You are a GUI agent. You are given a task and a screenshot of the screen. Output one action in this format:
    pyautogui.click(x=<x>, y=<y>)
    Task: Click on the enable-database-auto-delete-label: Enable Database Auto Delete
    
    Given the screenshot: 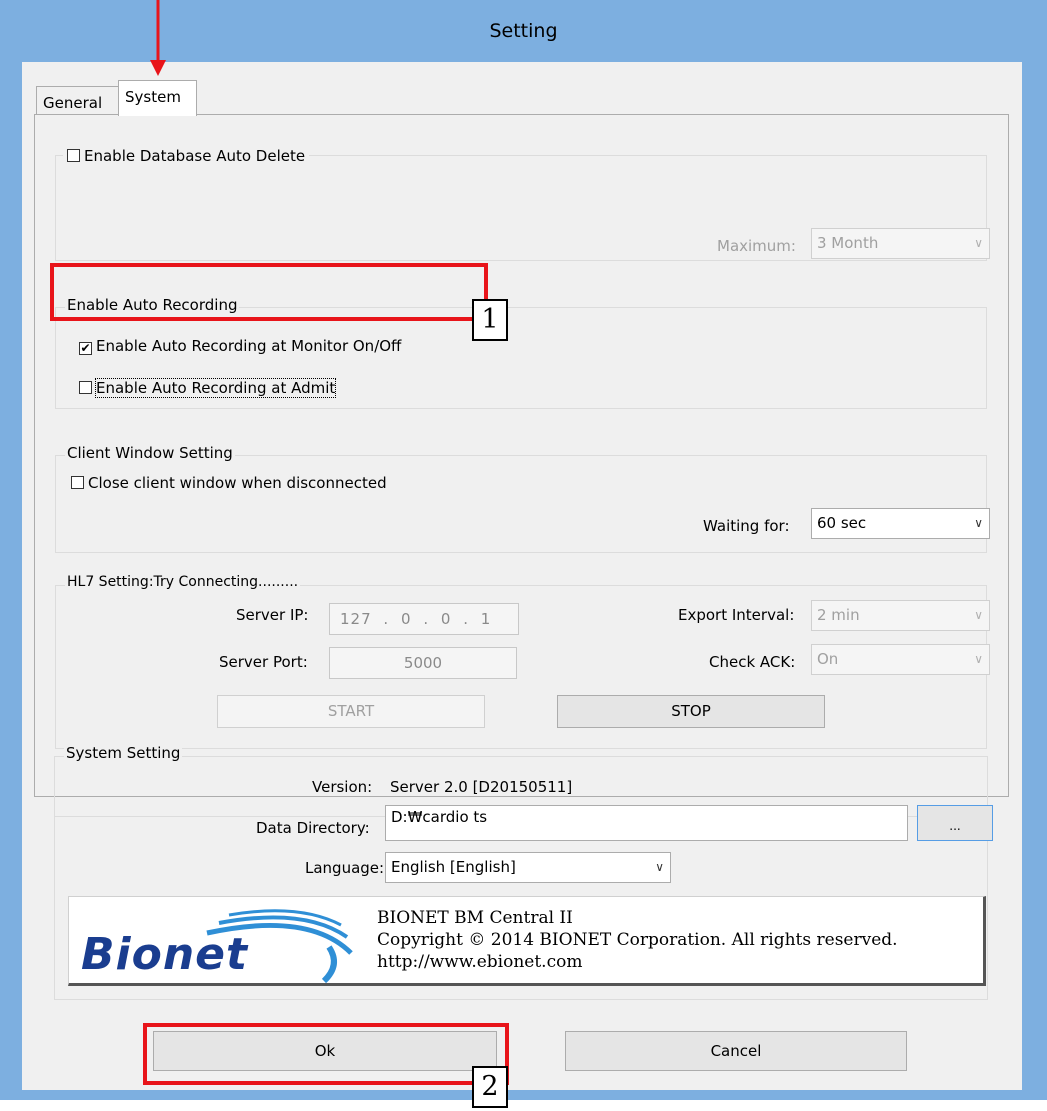 What is the action you would take?
    pyautogui.click(x=195, y=156)
    